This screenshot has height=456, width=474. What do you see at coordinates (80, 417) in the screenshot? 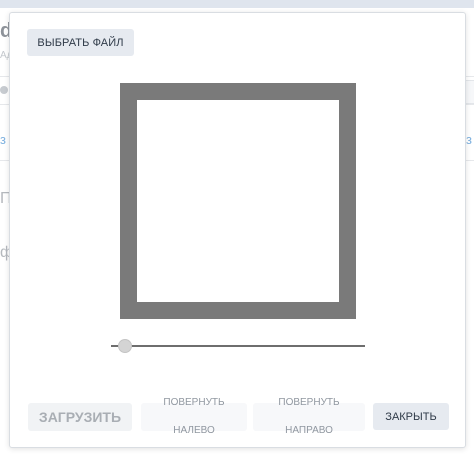
I see `upload-button: ЗАГРУЗИТЬ` at bounding box center [80, 417].